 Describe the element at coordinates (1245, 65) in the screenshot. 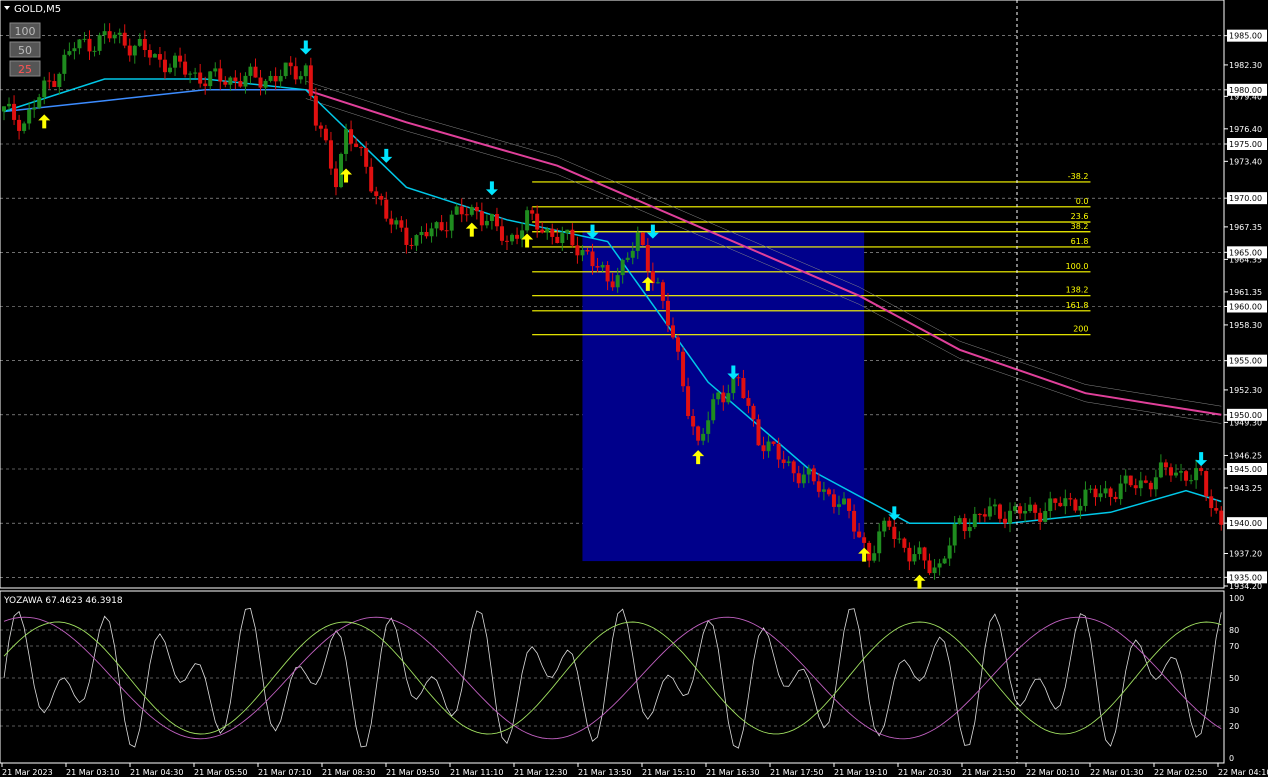

I see `price-label: 1982.30` at that location.